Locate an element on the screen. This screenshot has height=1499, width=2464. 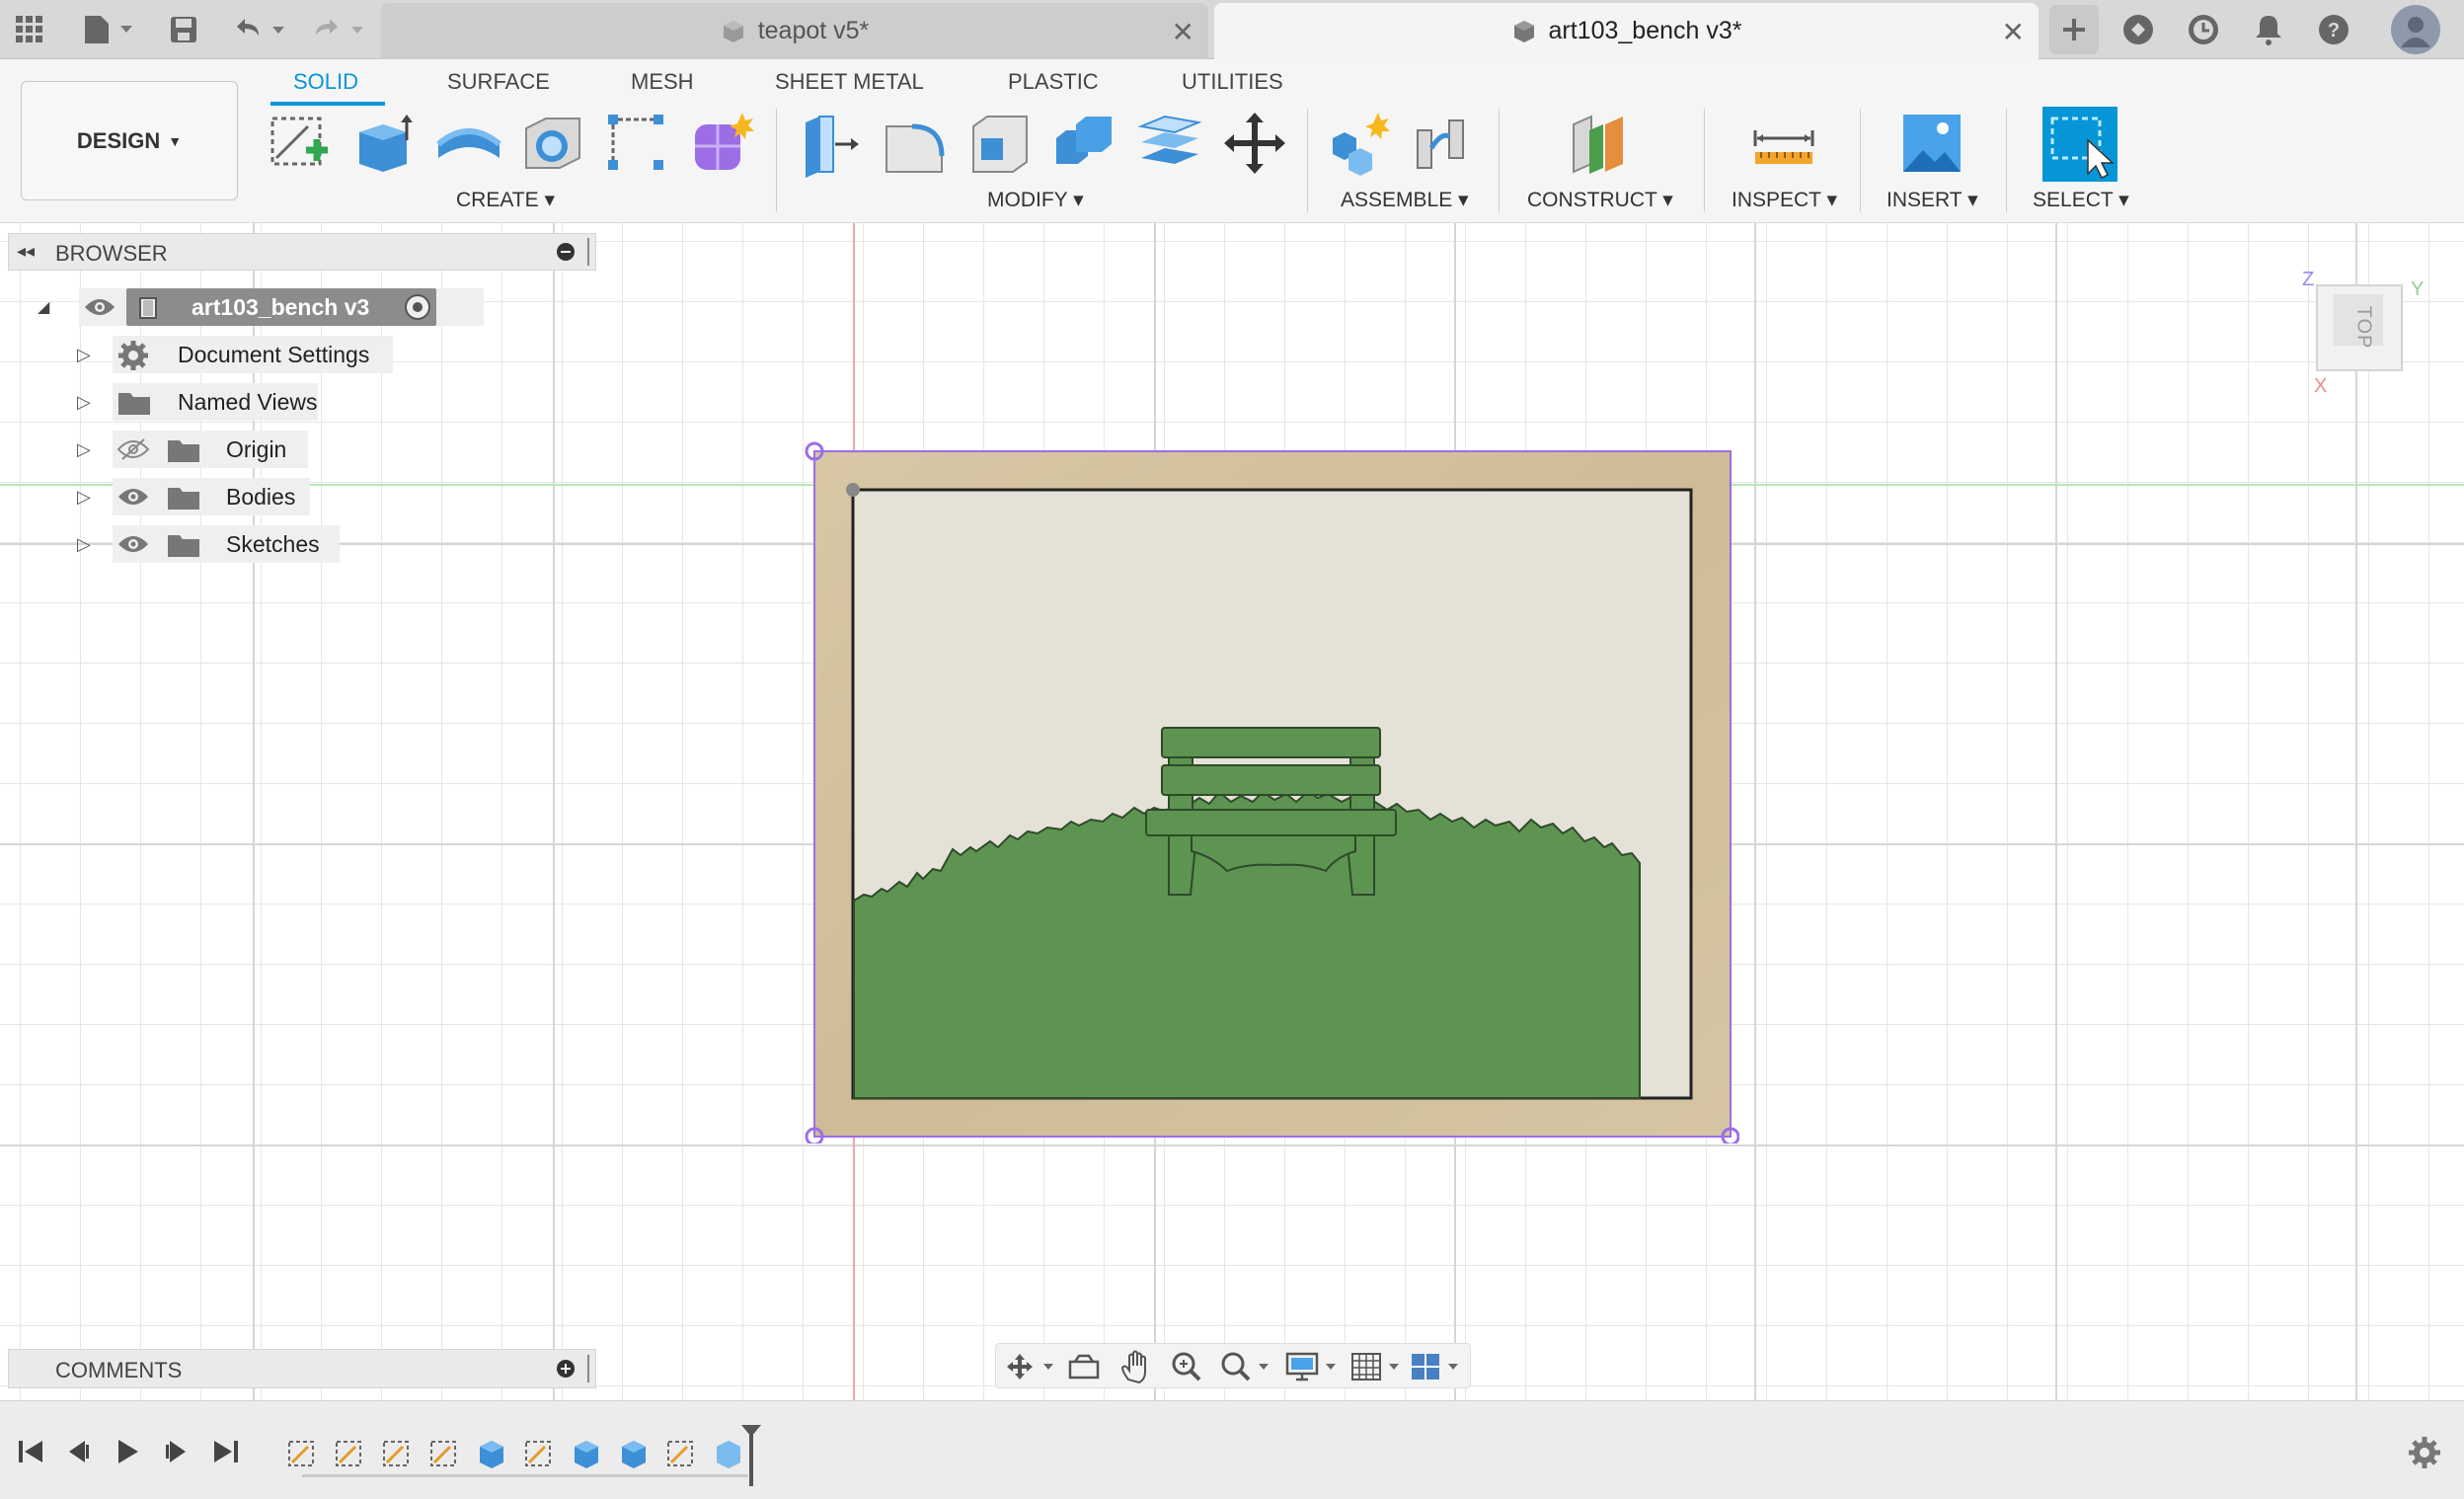
job-status-clock-icon is located at coordinates (2203, 29).